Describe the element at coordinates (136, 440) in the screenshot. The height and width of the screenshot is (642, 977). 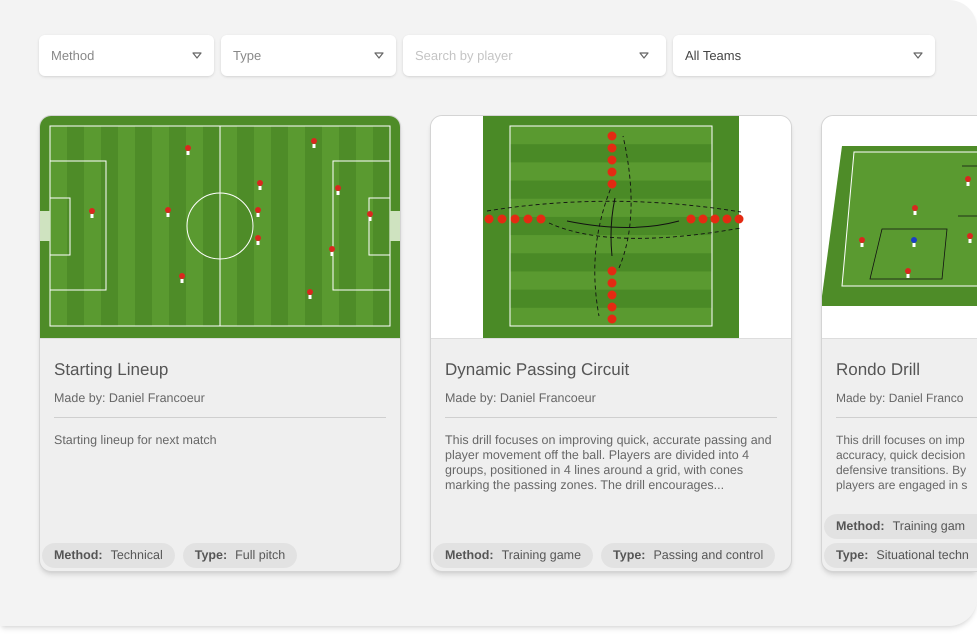
I see `description-text: Starting lineup for next match` at that location.